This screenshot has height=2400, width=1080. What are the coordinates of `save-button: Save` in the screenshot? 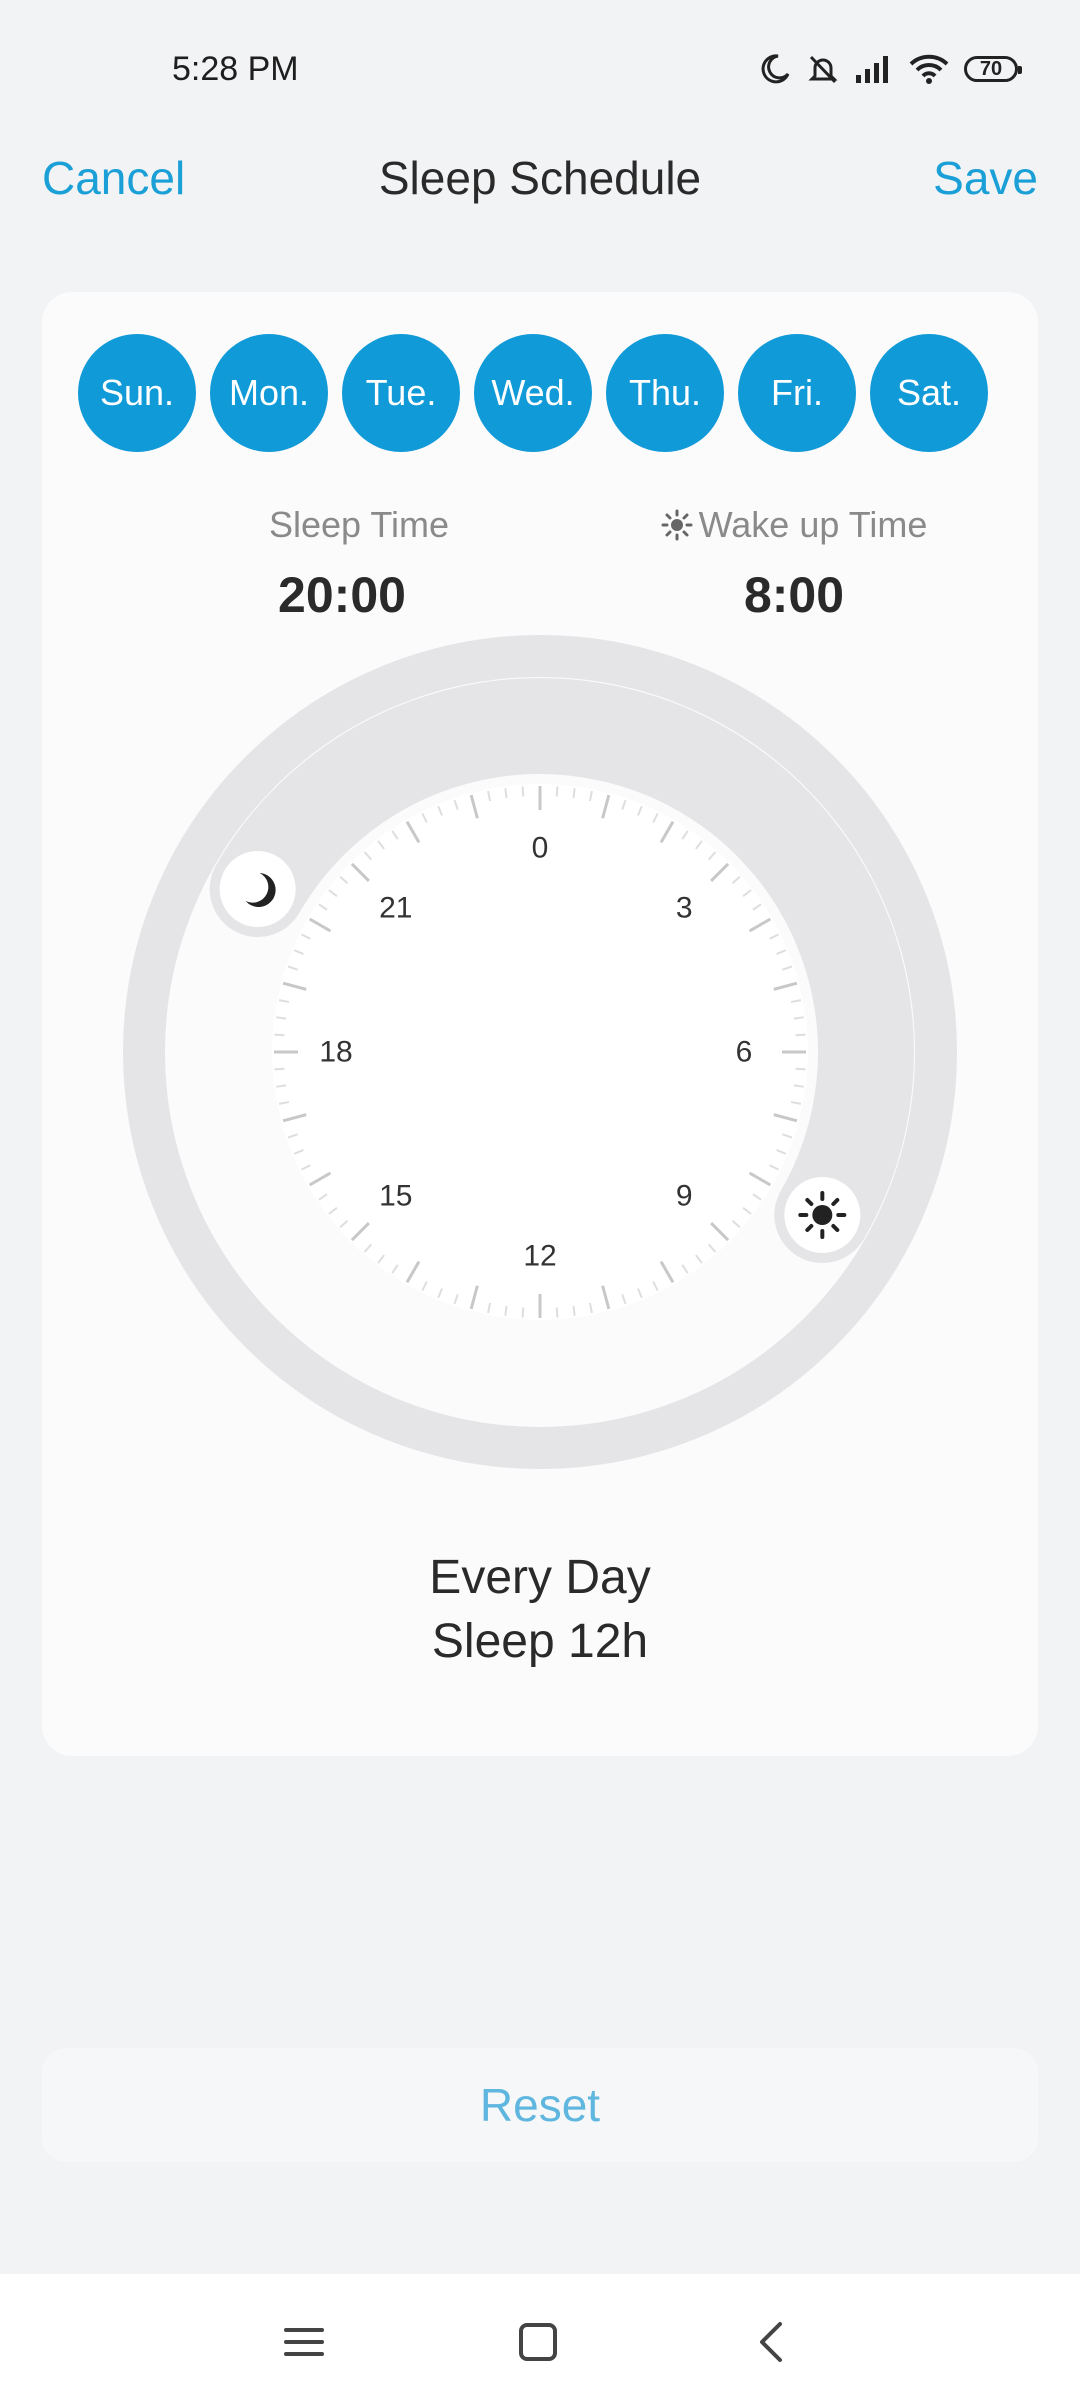 It's located at (985, 178).